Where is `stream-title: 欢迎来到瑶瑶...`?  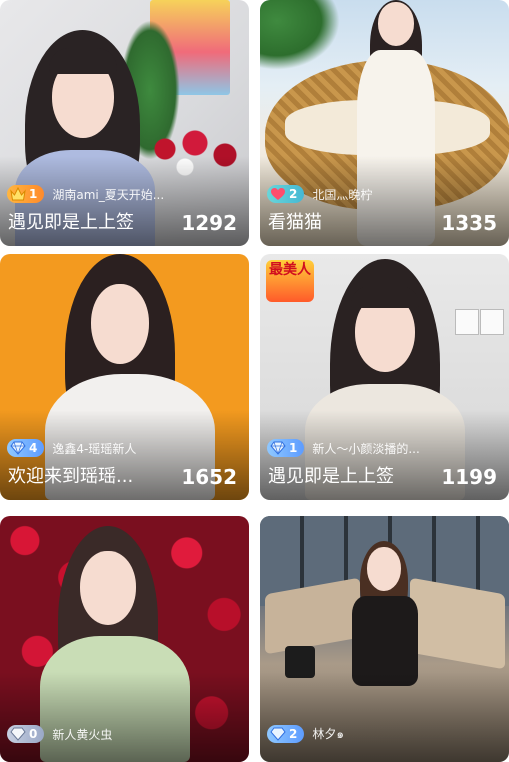 stream-title: 欢迎来到瑶瑶... is located at coordinates (71, 476).